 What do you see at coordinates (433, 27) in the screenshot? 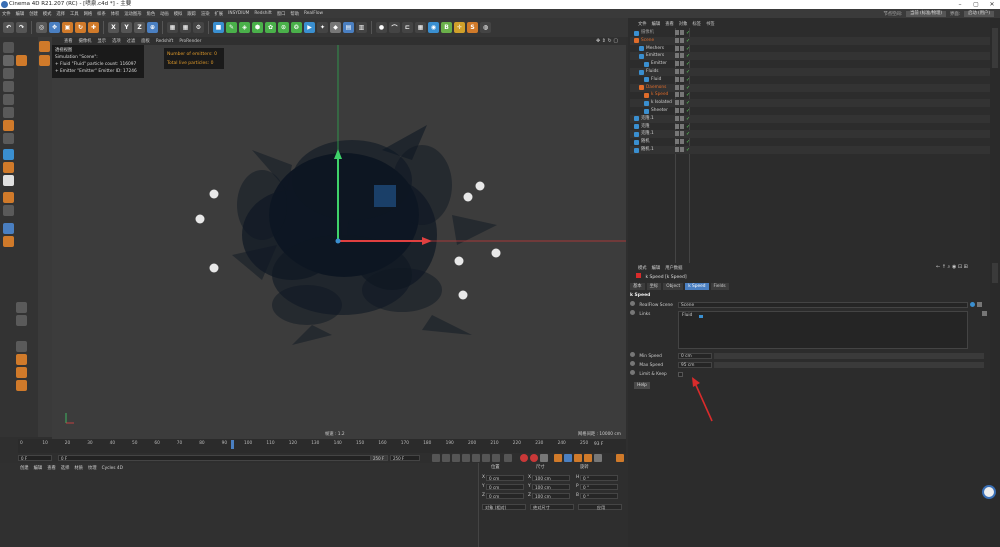
I see `realflow-icon: ◉` at bounding box center [433, 27].